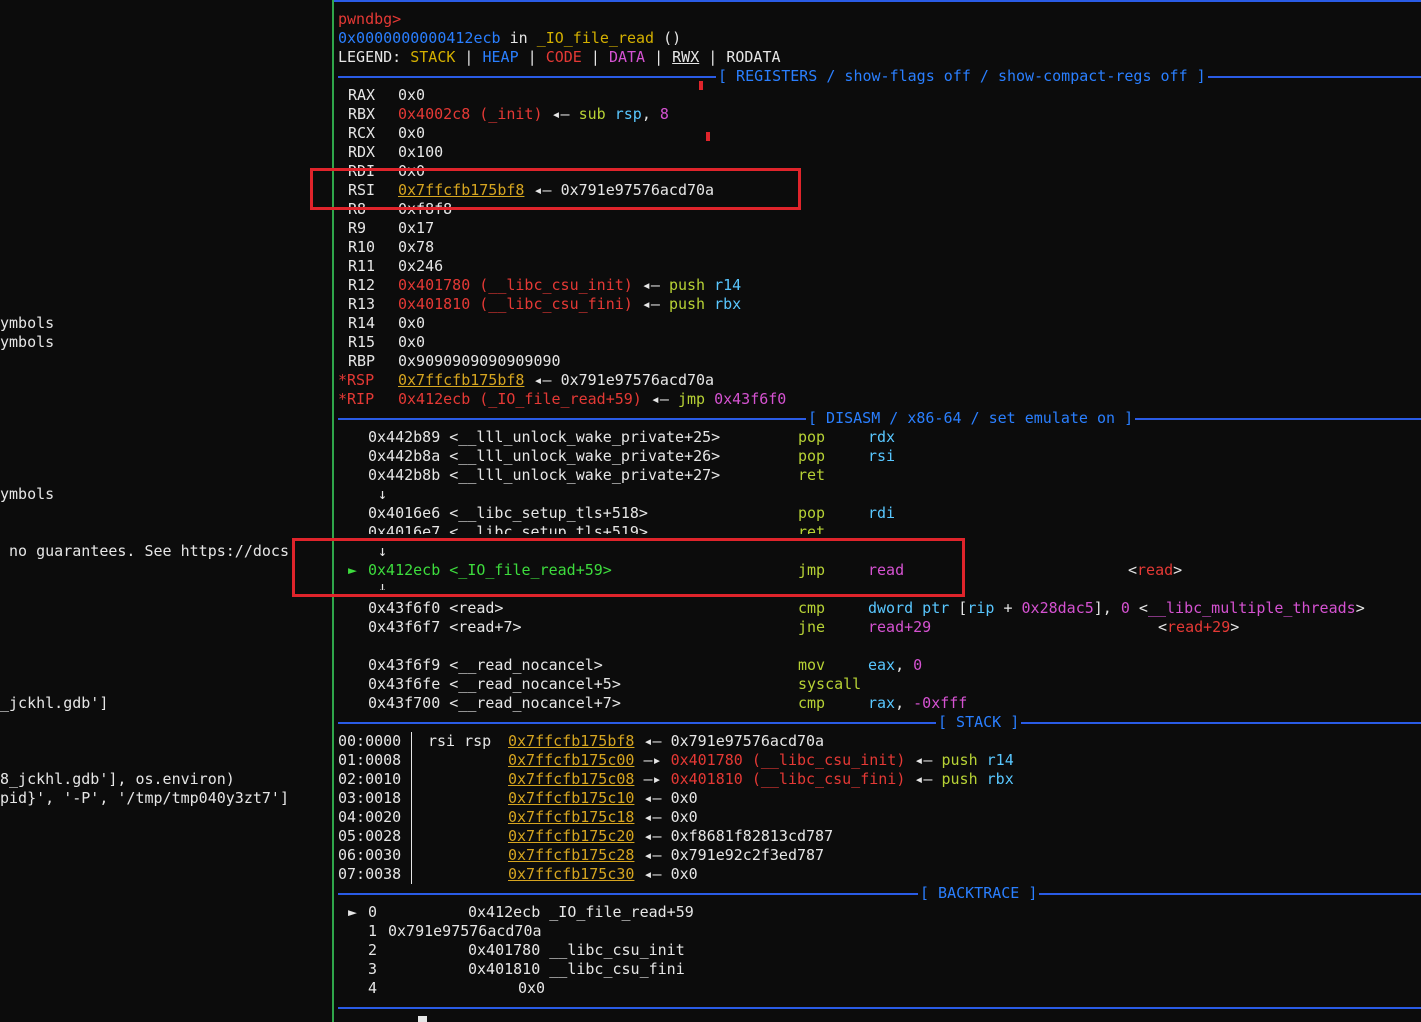 The height and width of the screenshot is (1022, 1421). I want to click on disasm-operands: rdx, so click(882, 437).